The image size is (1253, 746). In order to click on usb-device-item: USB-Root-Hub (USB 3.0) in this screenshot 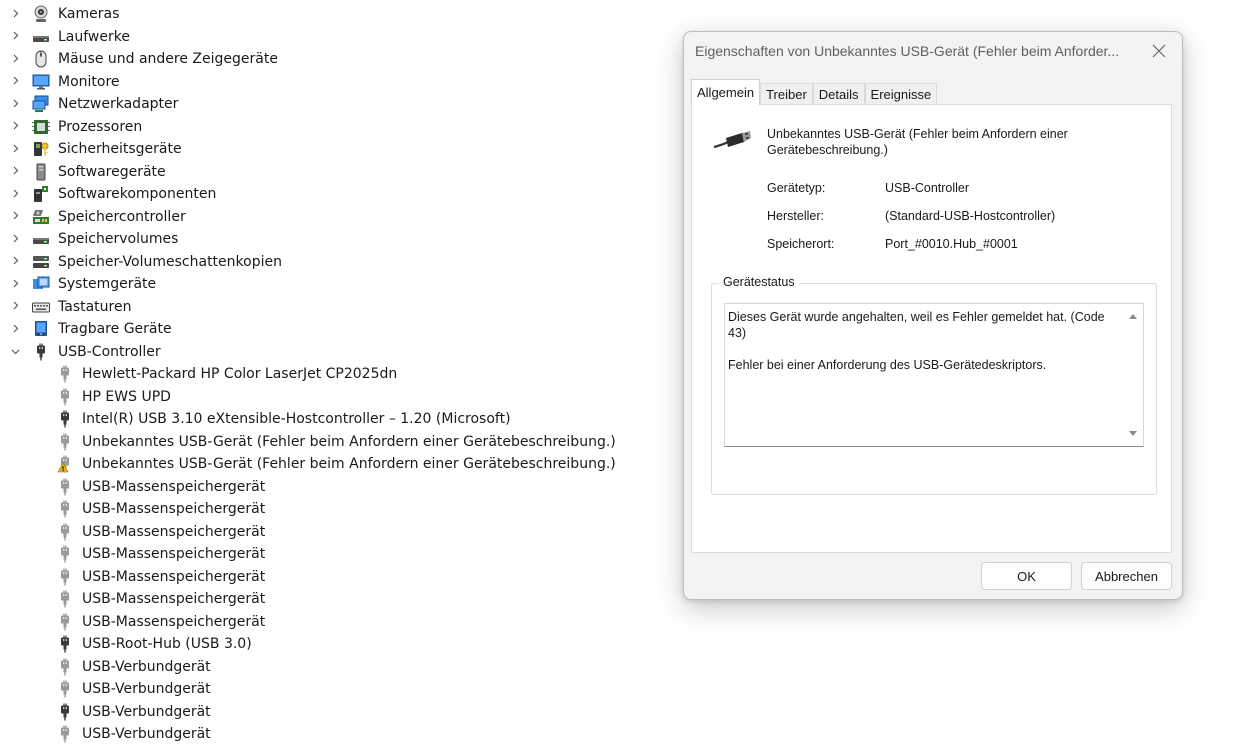, I will do `click(330, 644)`.